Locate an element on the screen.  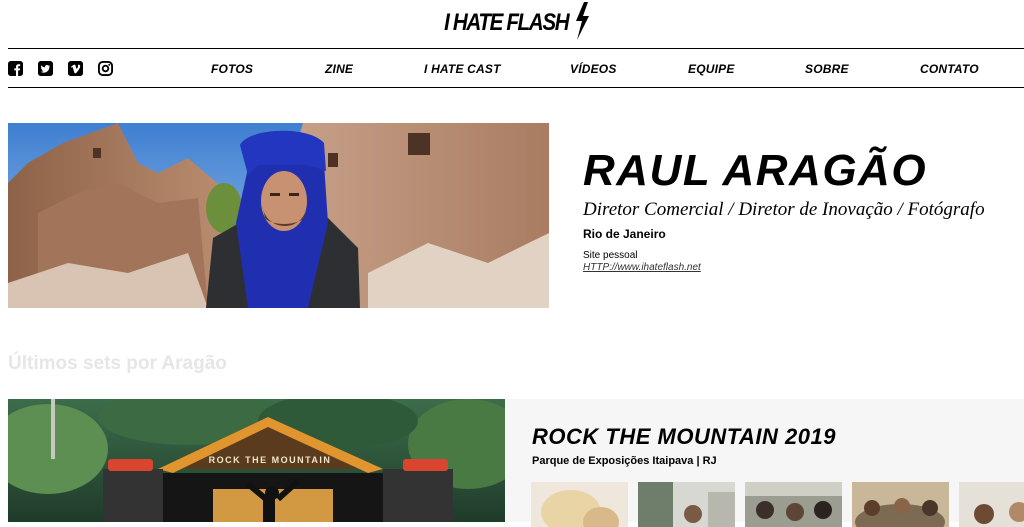
personal-site-link: HTTP://www.ihateflash.net is located at coordinates (642, 267).